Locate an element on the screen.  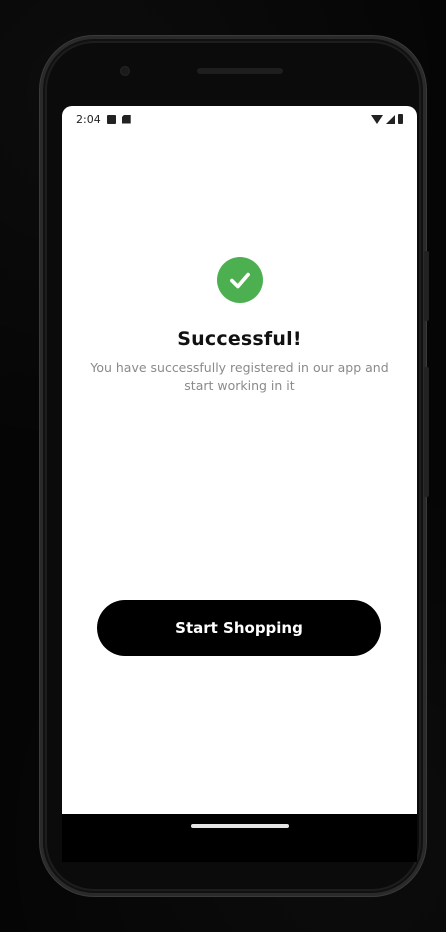
check-circle-icon is located at coordinates (240, 280).